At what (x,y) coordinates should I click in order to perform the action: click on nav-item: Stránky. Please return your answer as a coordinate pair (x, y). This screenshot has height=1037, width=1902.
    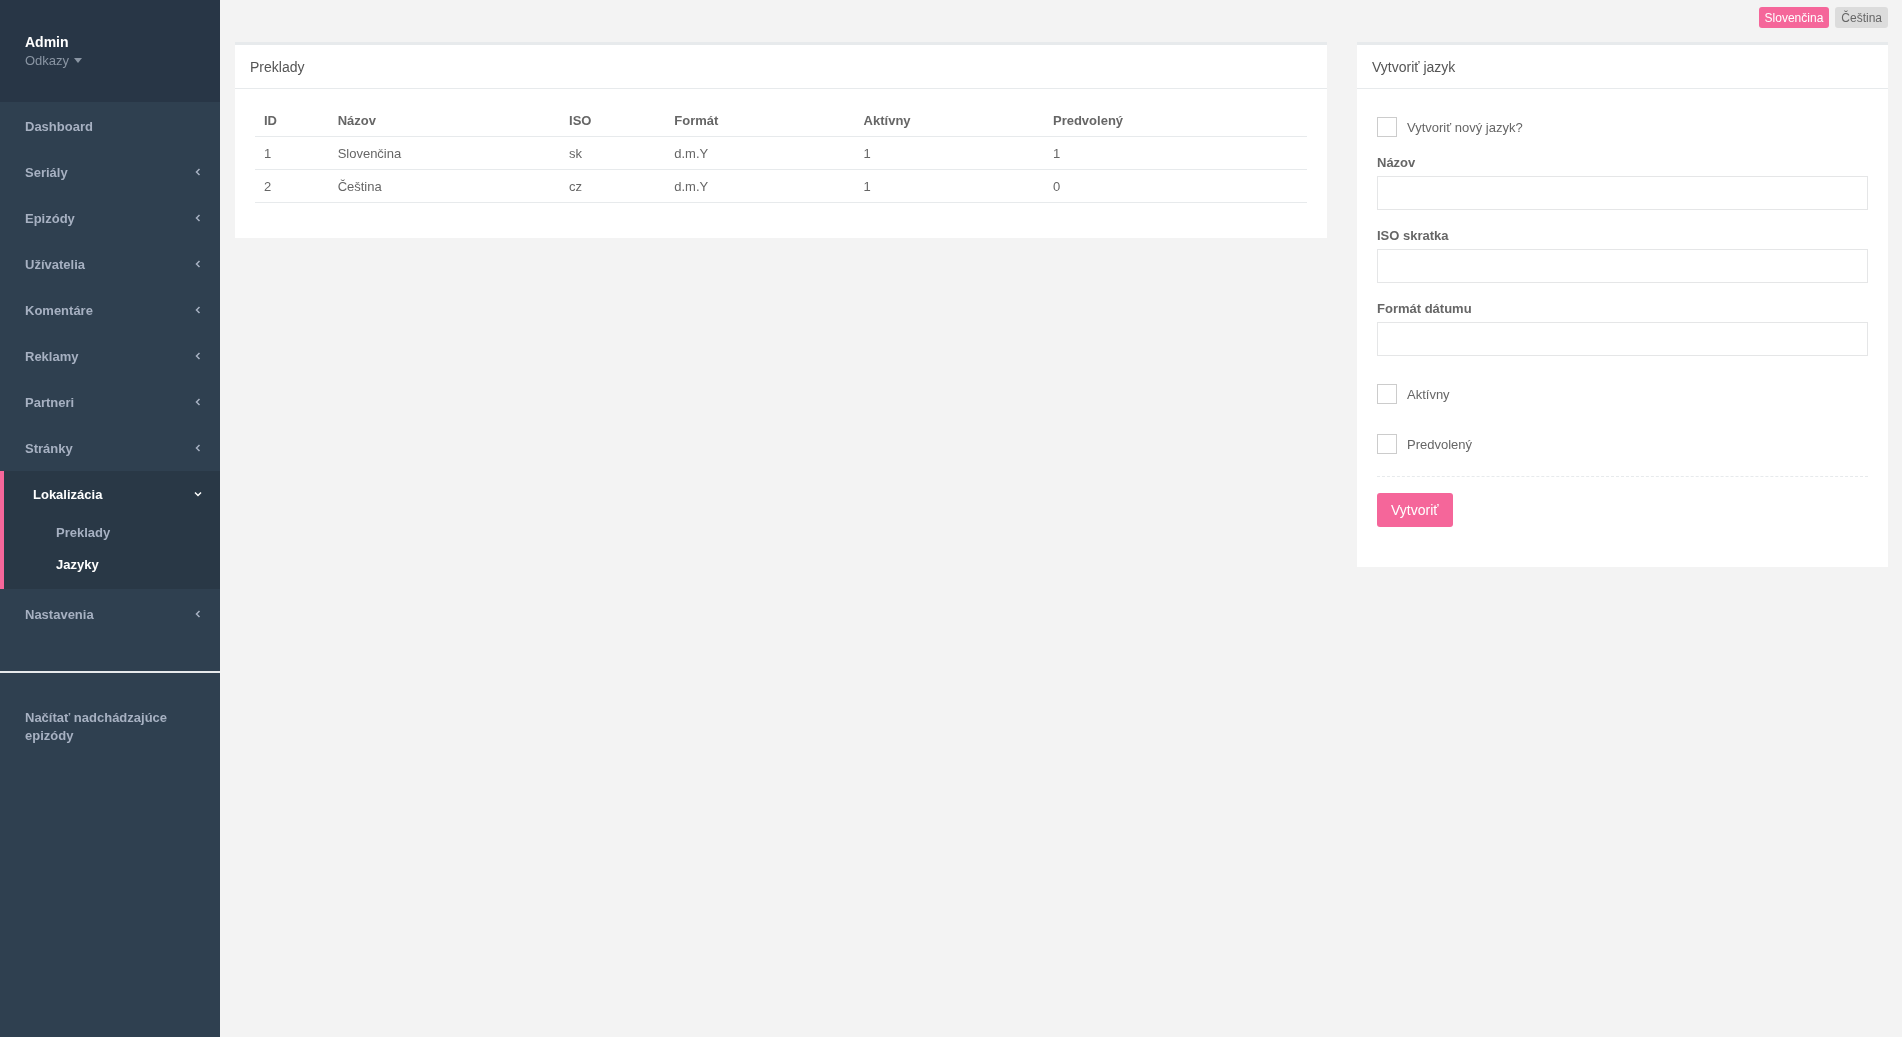
    Looking at the image, I should click on (110, 448).